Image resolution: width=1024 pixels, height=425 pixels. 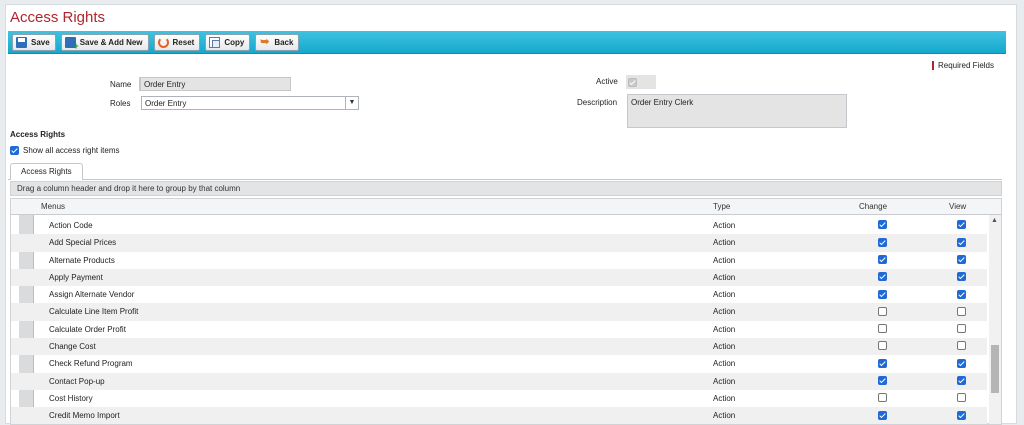 I want to click on page-title: Access Rights, so click(x=58, y=17).